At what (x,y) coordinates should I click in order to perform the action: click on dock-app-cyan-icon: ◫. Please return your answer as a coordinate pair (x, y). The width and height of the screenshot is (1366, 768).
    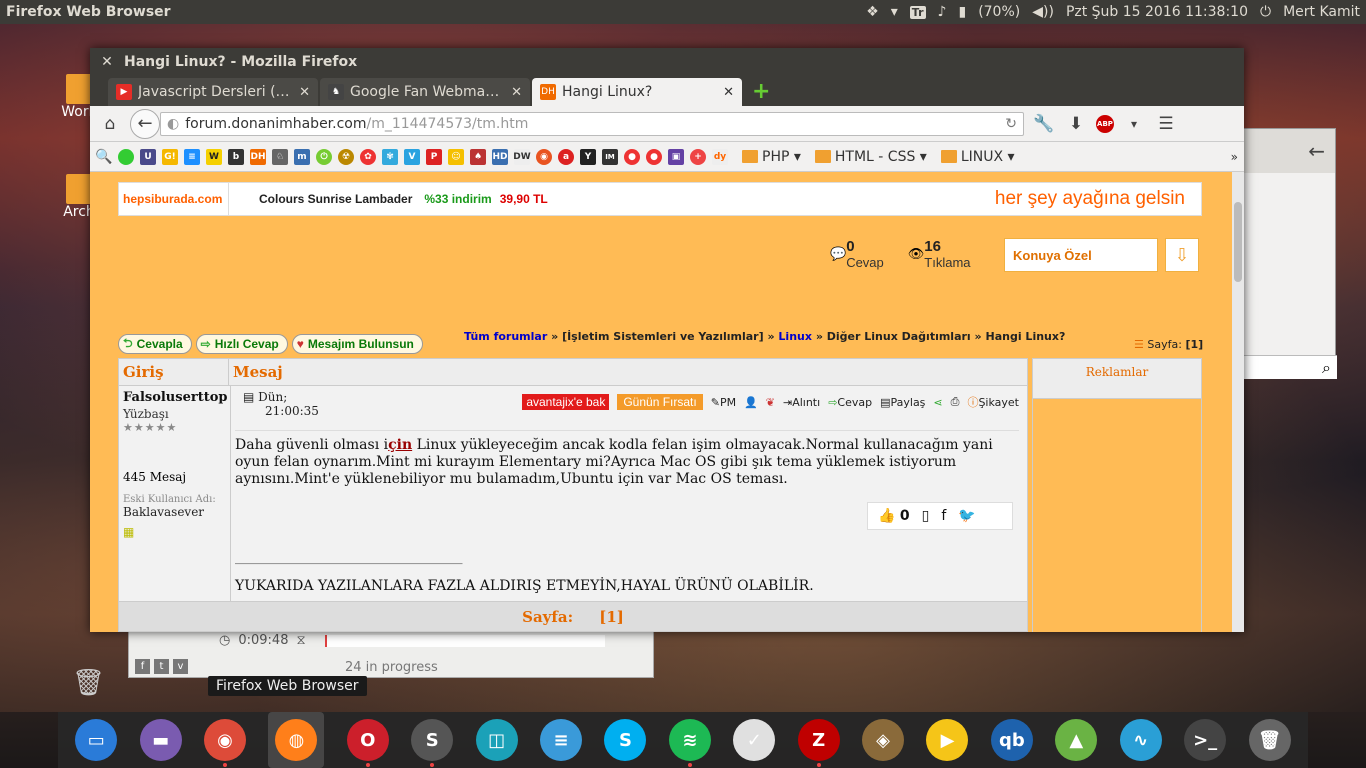
    Looking at the image, I should click on (496, 740).